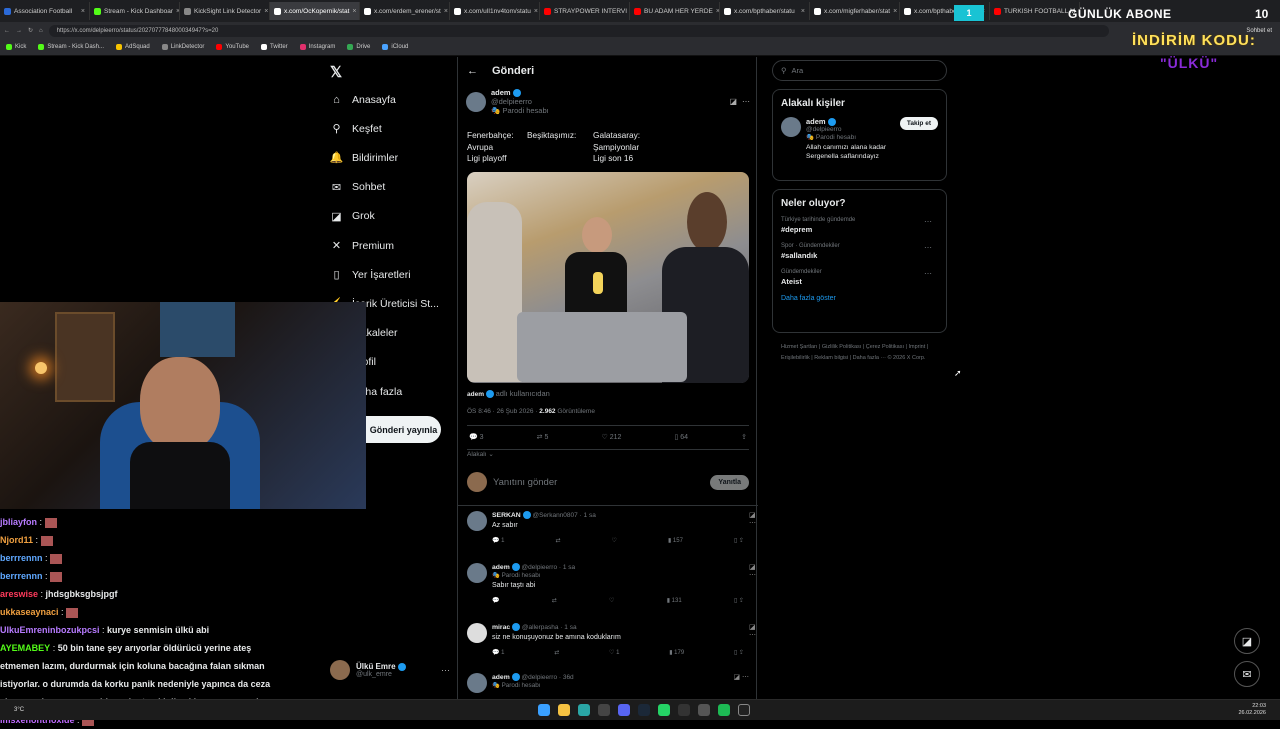 This screenshot has width=1280, height=729. Describe the element at coordinates (317, 47) in the screenshot. I see `bookmark-item: Instagram` at that location.